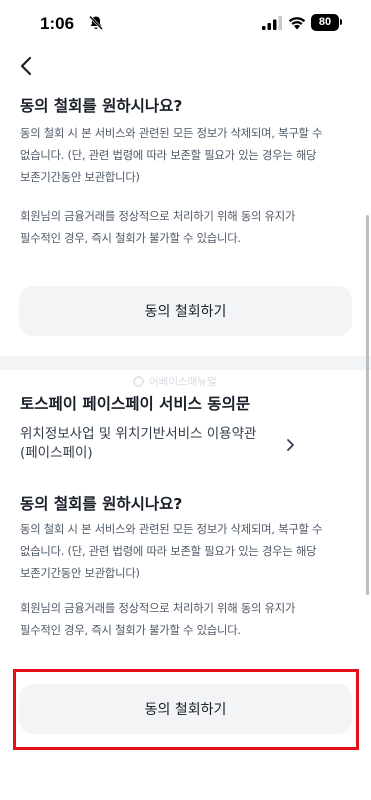 The height and width of the screenshot is (800, 371). What do you see at coordinates (56, 453) in the screenshot?
I see `link-label-line: (페이스페이)` at bounding box center [56, 453].